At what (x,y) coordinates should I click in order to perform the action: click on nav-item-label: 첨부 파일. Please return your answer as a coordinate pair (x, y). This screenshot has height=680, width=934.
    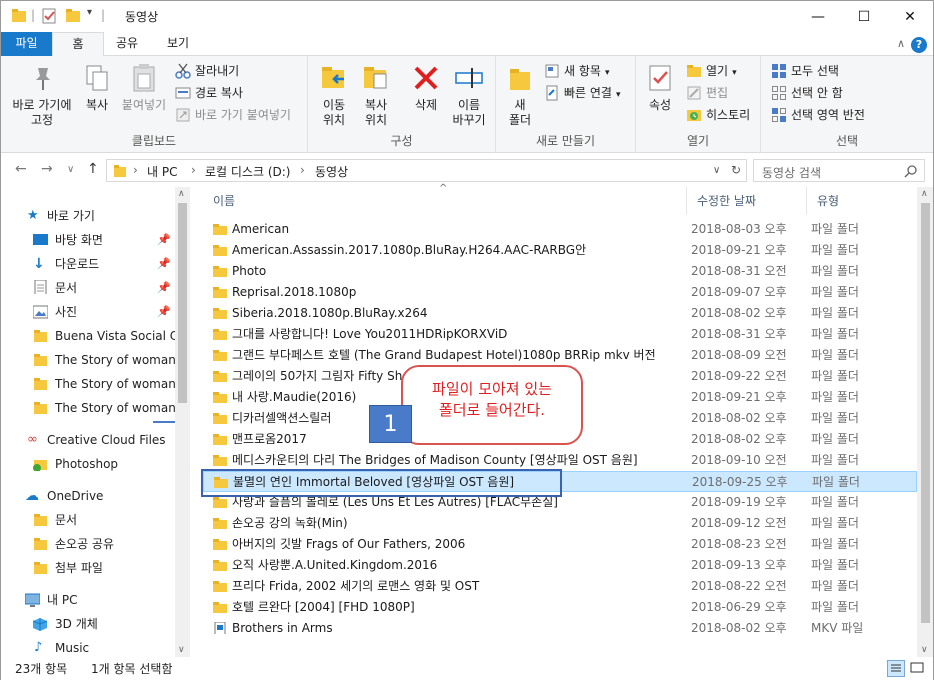
    Looking at the image, I should click on (79, 568).